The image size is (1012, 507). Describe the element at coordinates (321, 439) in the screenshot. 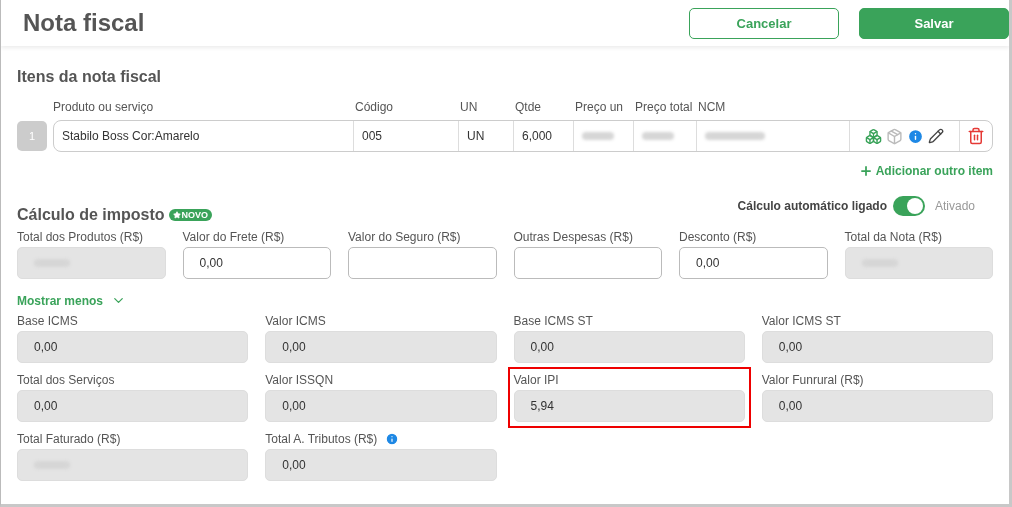

I see `field-label: Total A. Tributos (R$)` at that location.